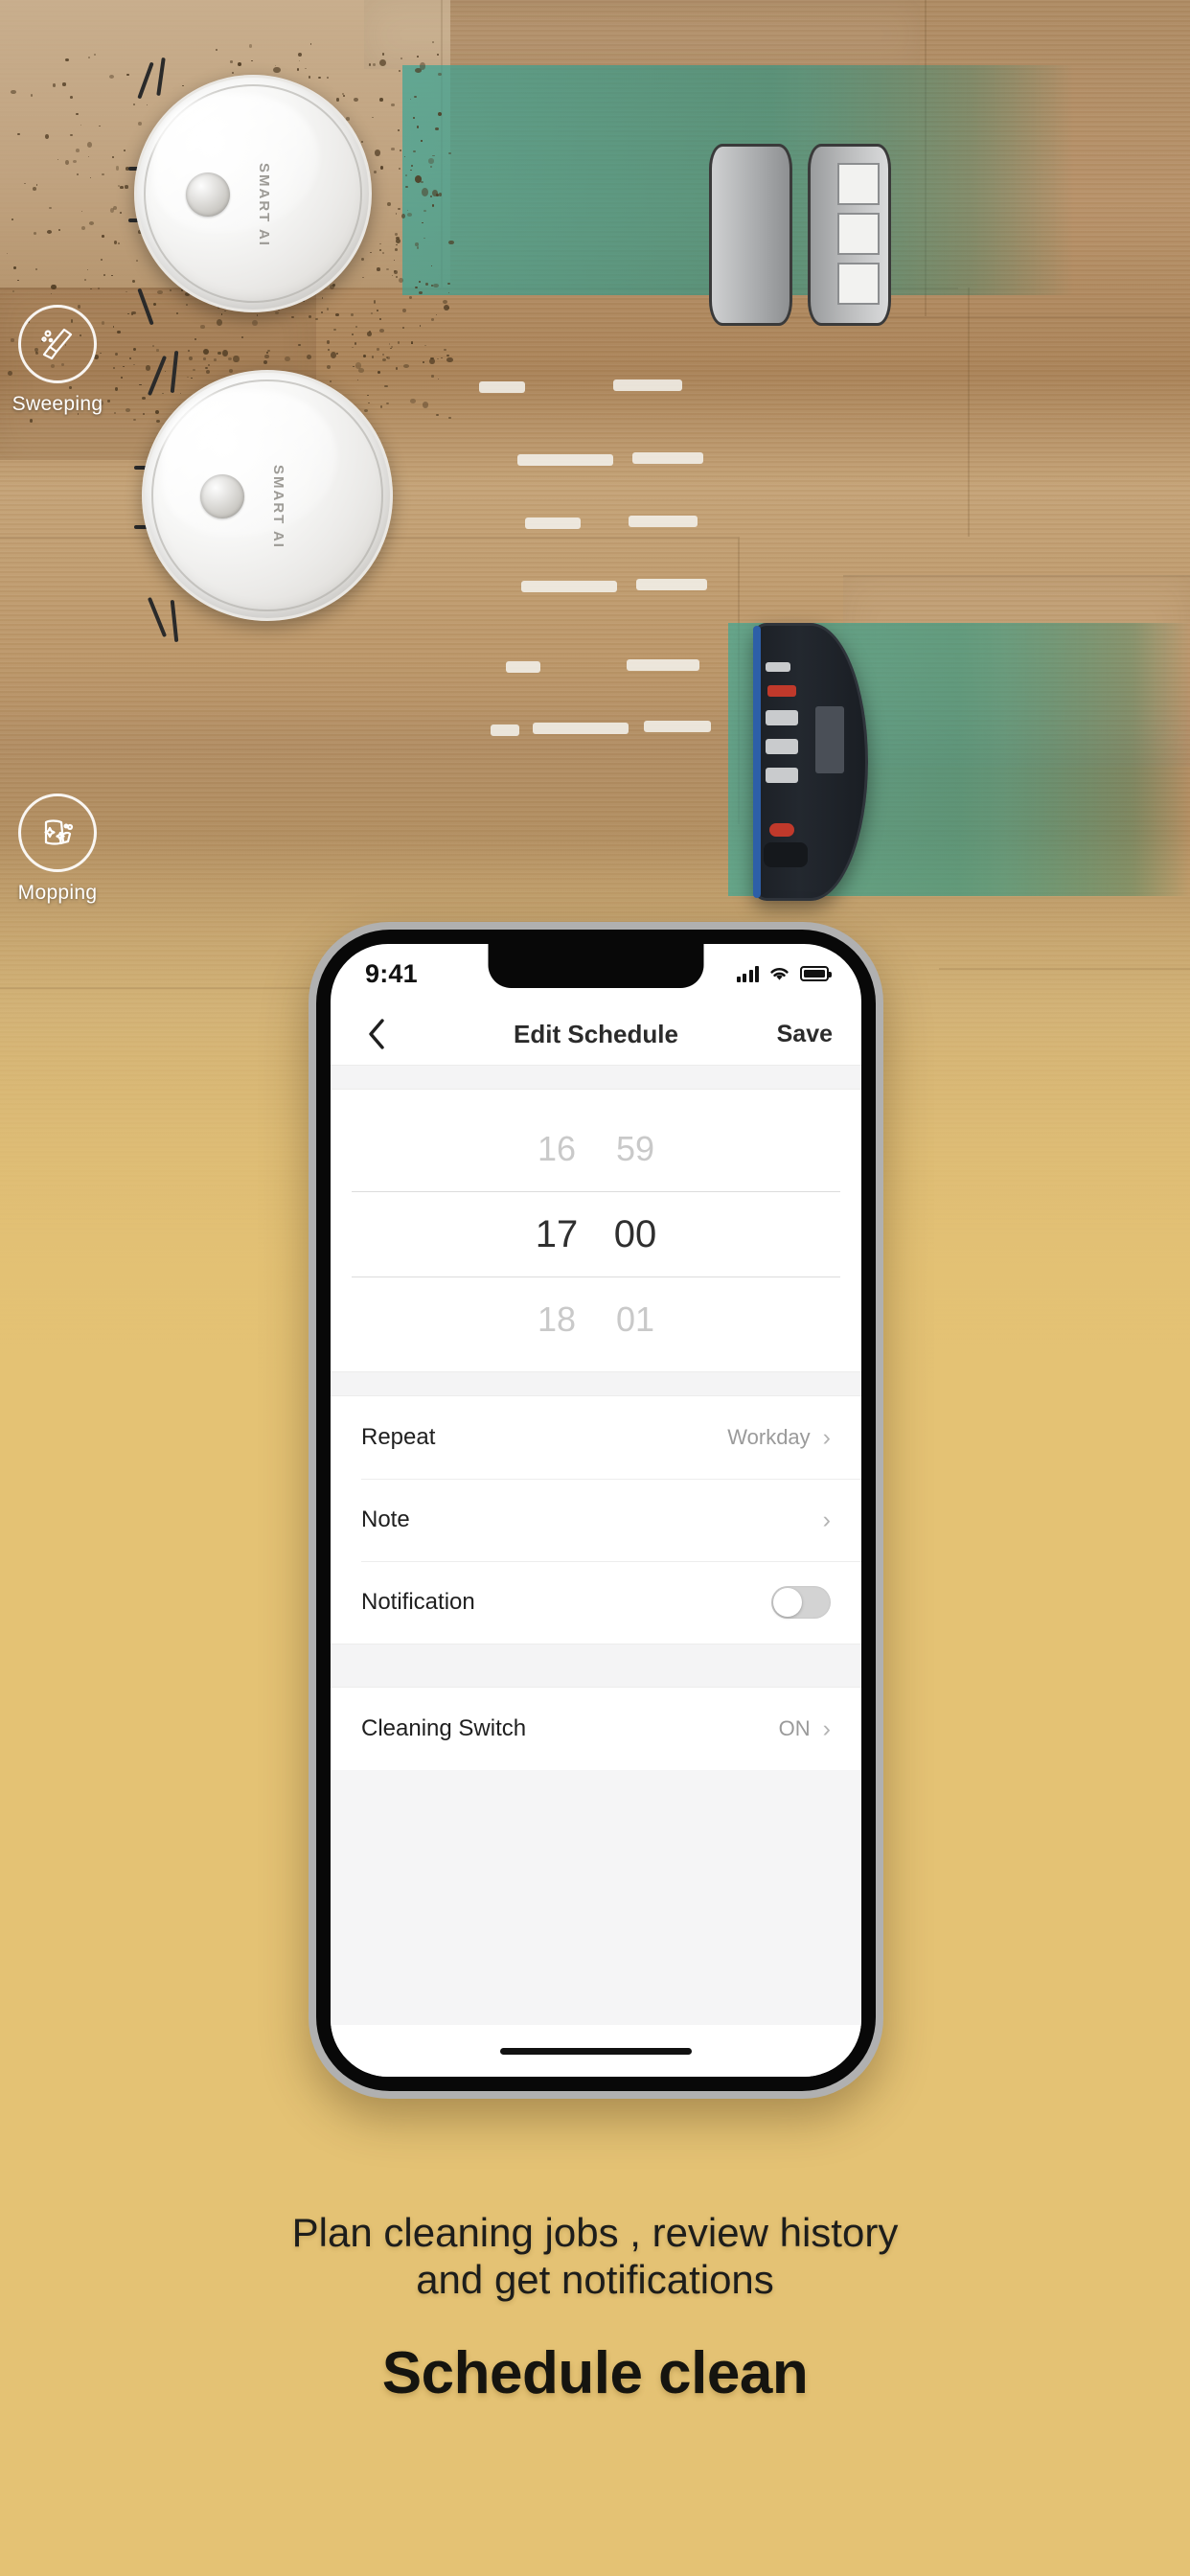  What do you see at coordinates (418, 1602) in the screenshot?
I see `settings-row-label: Notification` at bounding box center [418, 1602].